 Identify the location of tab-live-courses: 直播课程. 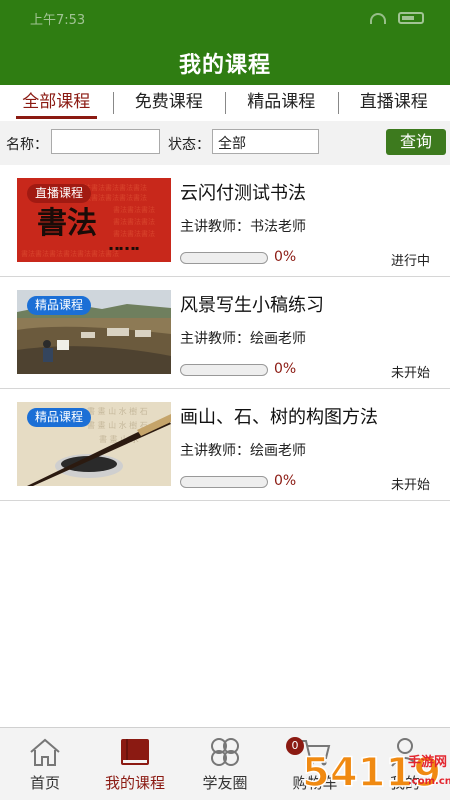
(393, 103).